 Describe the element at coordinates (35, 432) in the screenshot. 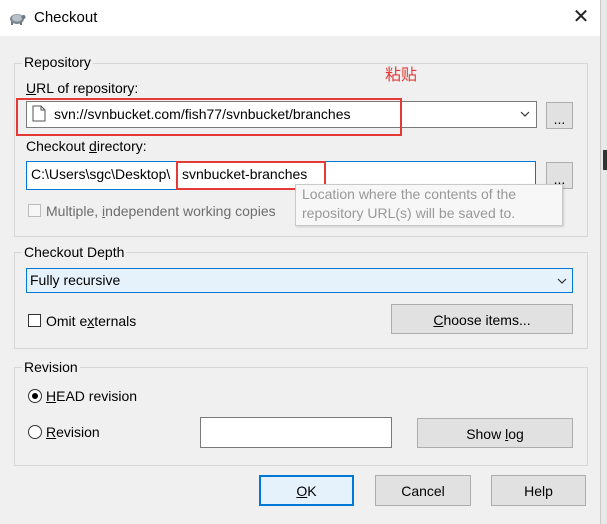

I see `revision-radio` at that location.